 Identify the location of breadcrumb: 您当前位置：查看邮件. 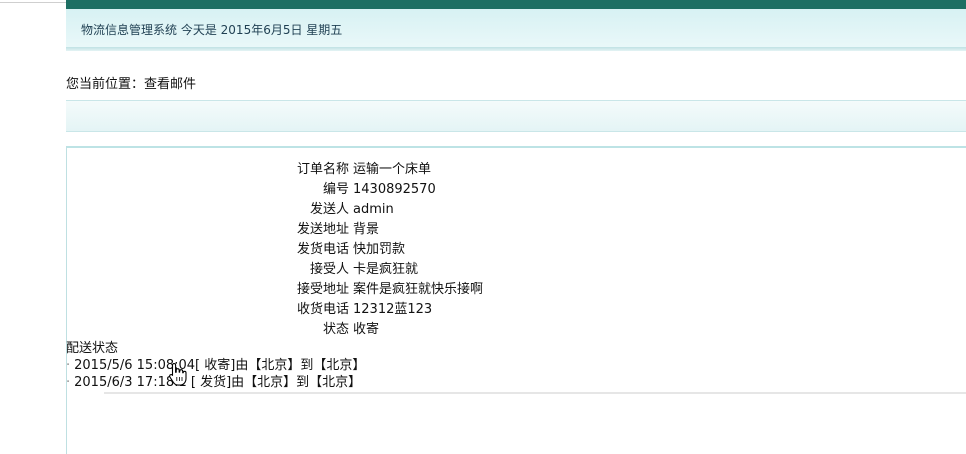
(131, 82).